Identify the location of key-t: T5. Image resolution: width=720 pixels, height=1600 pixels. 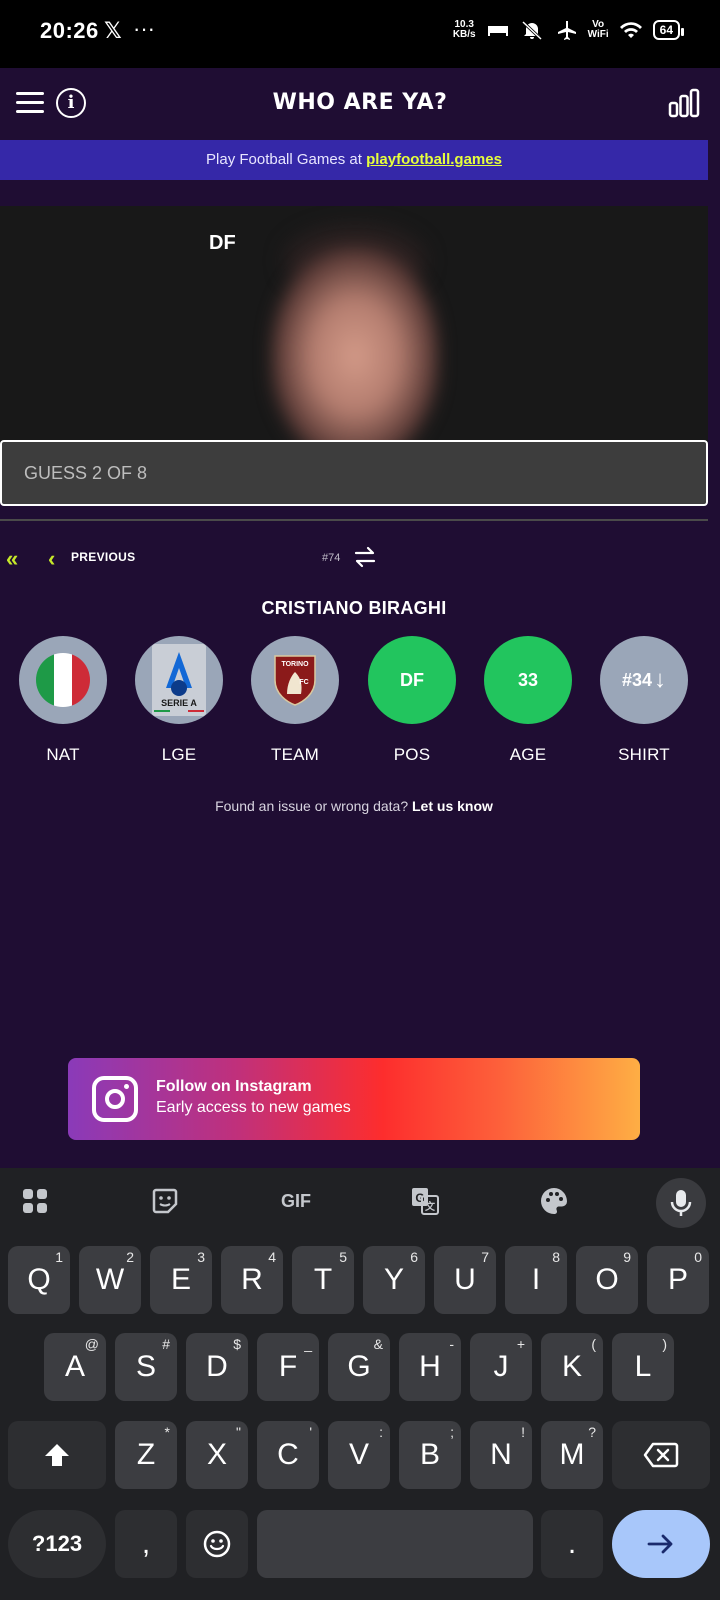
(323, 1280).